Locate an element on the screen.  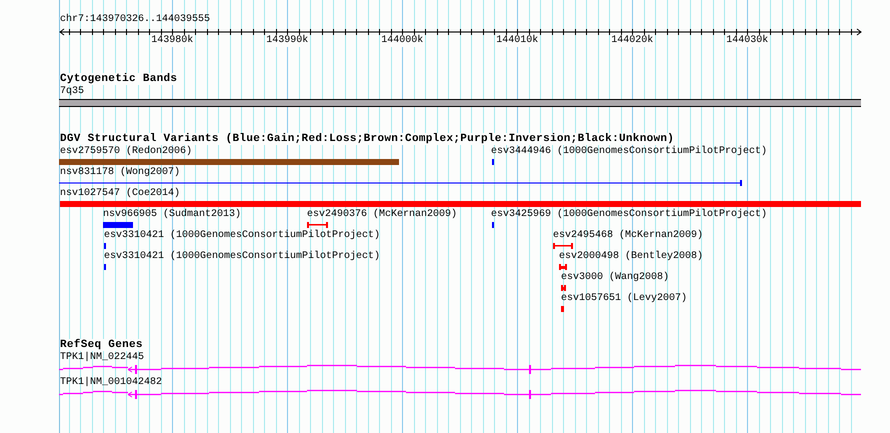
tick-label: 144010k is located at coordinates (517, 41).